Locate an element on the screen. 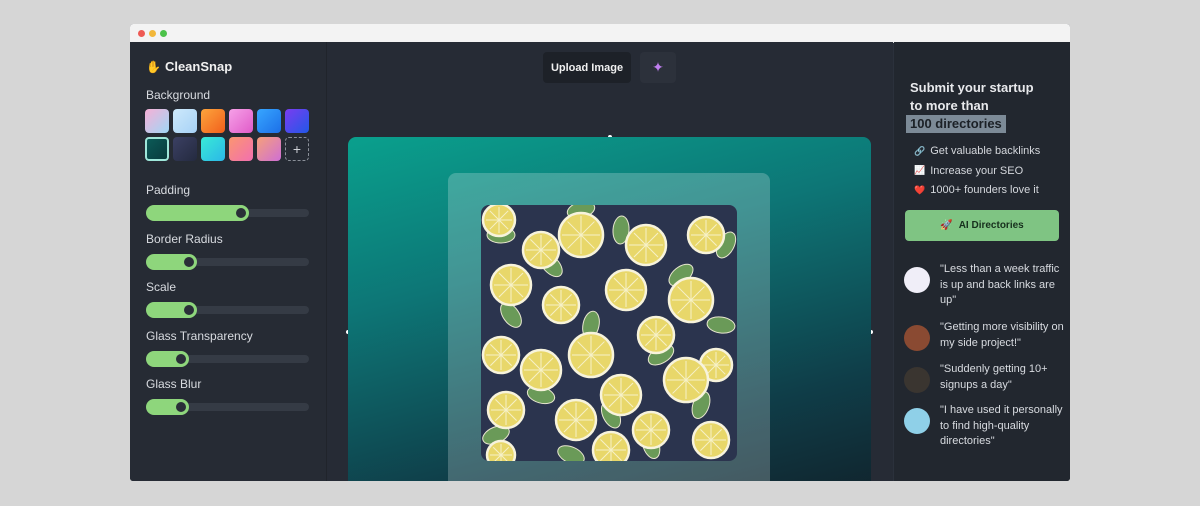 This screenshot has height=506, width=1200. ai-directories-button: 🚀 AI Directories is located at coordinates (982, 225).